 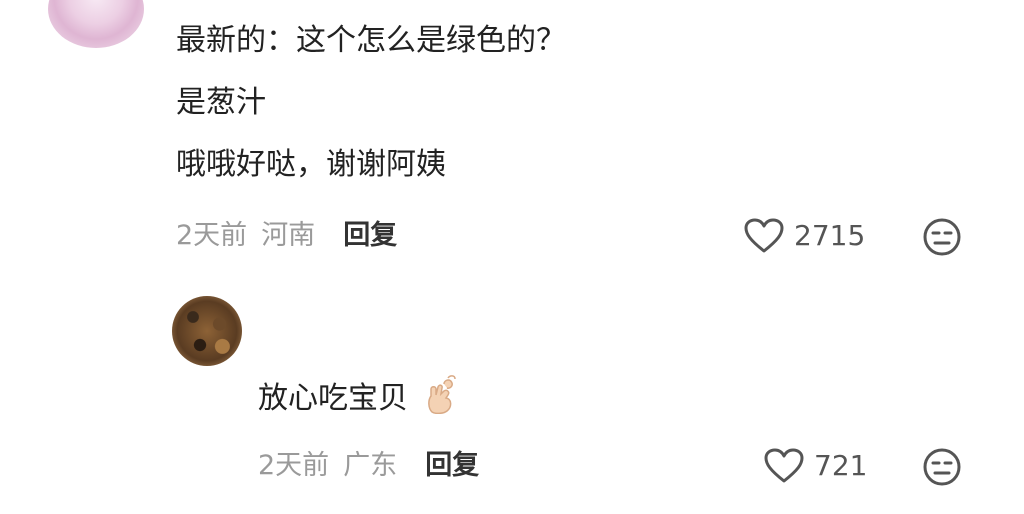 What do you see at coordinates (333, 398) in the screenshot?
I see `reply-text-content: 放心吃宝贝` at bounding box center [333, 398].